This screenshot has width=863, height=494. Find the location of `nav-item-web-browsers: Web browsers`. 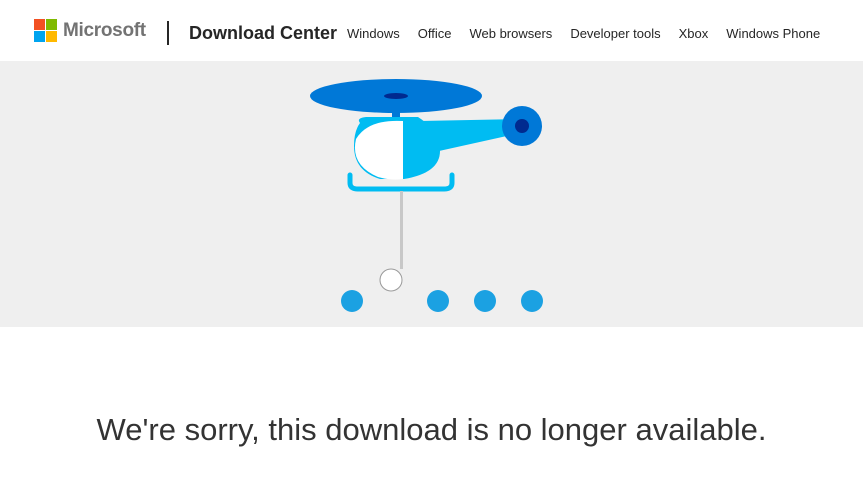

nav-item-web-browsers: Web browsers is located at coordinates (510, 33).